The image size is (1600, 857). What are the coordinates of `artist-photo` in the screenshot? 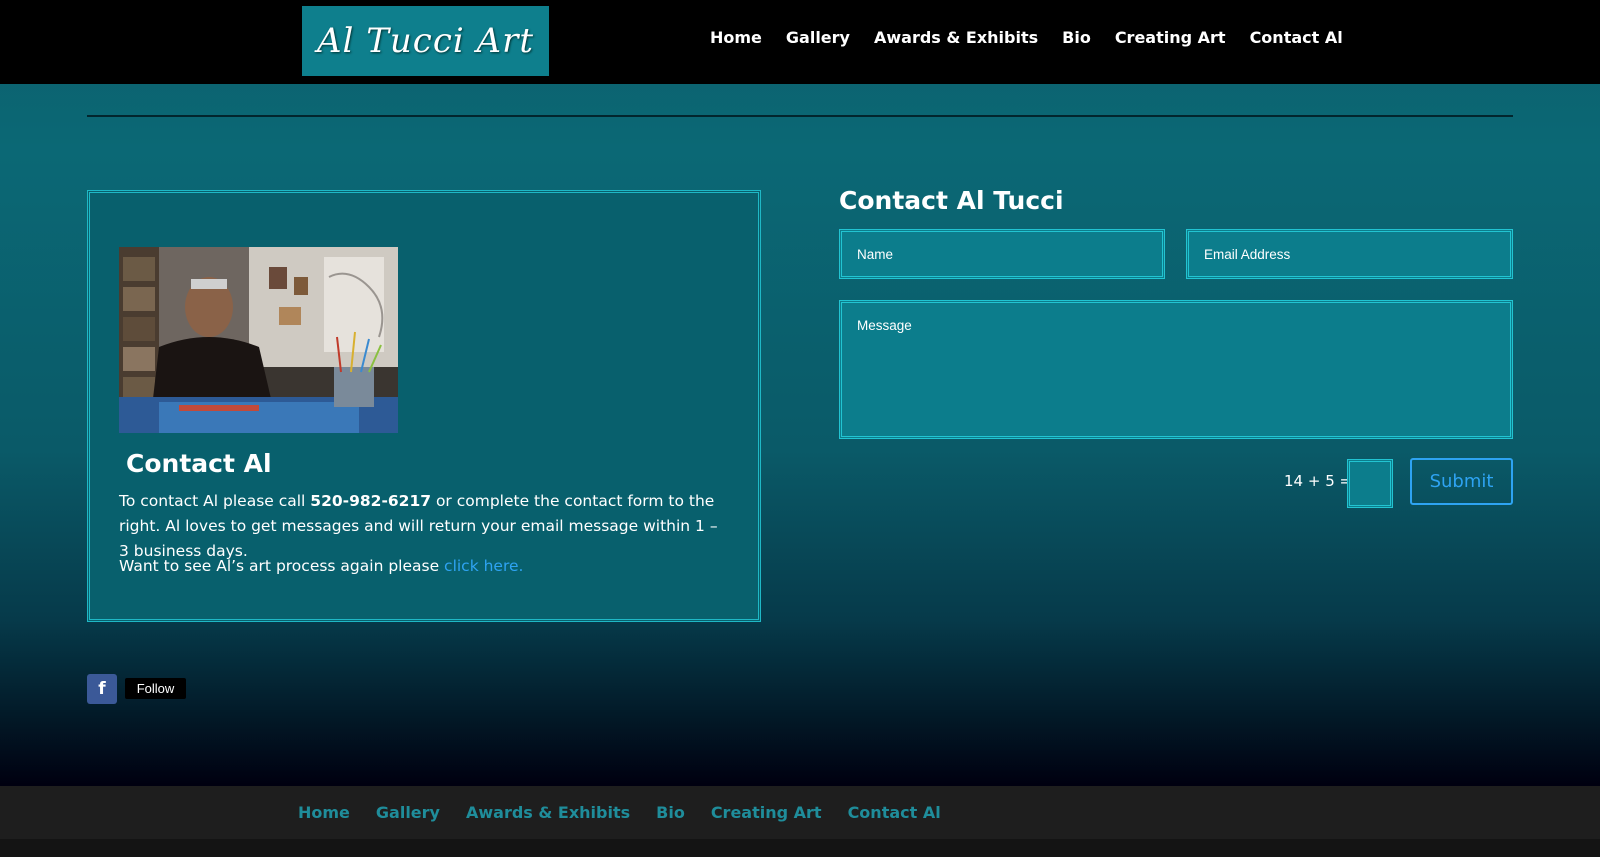 It's located at (258, 340).